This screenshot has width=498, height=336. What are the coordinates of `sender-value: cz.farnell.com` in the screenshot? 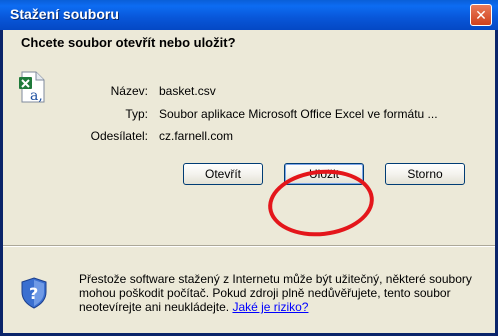 It's located at (196, 136).